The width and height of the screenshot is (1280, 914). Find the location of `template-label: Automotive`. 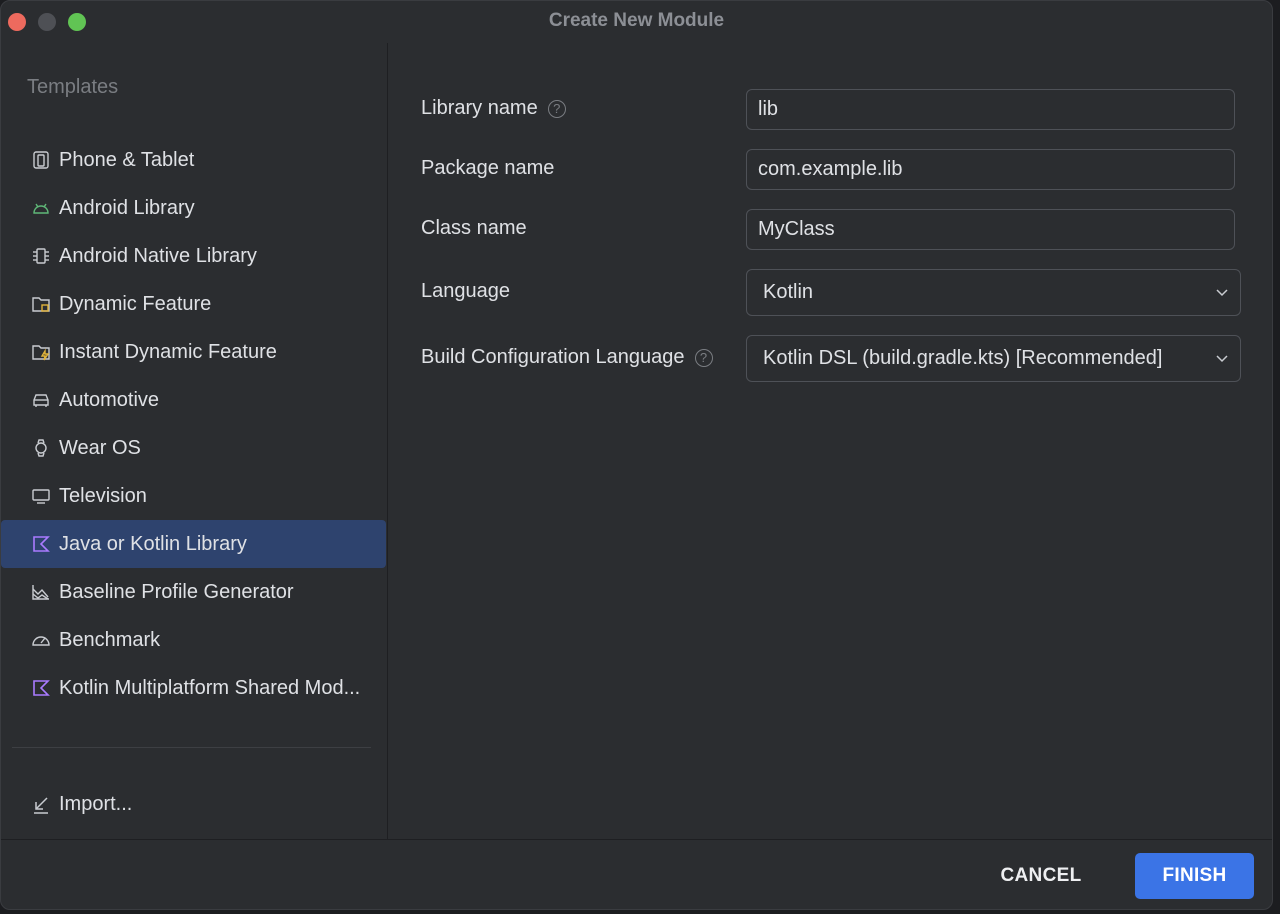

template-label: Automotive is located at coordinates (109, 399).